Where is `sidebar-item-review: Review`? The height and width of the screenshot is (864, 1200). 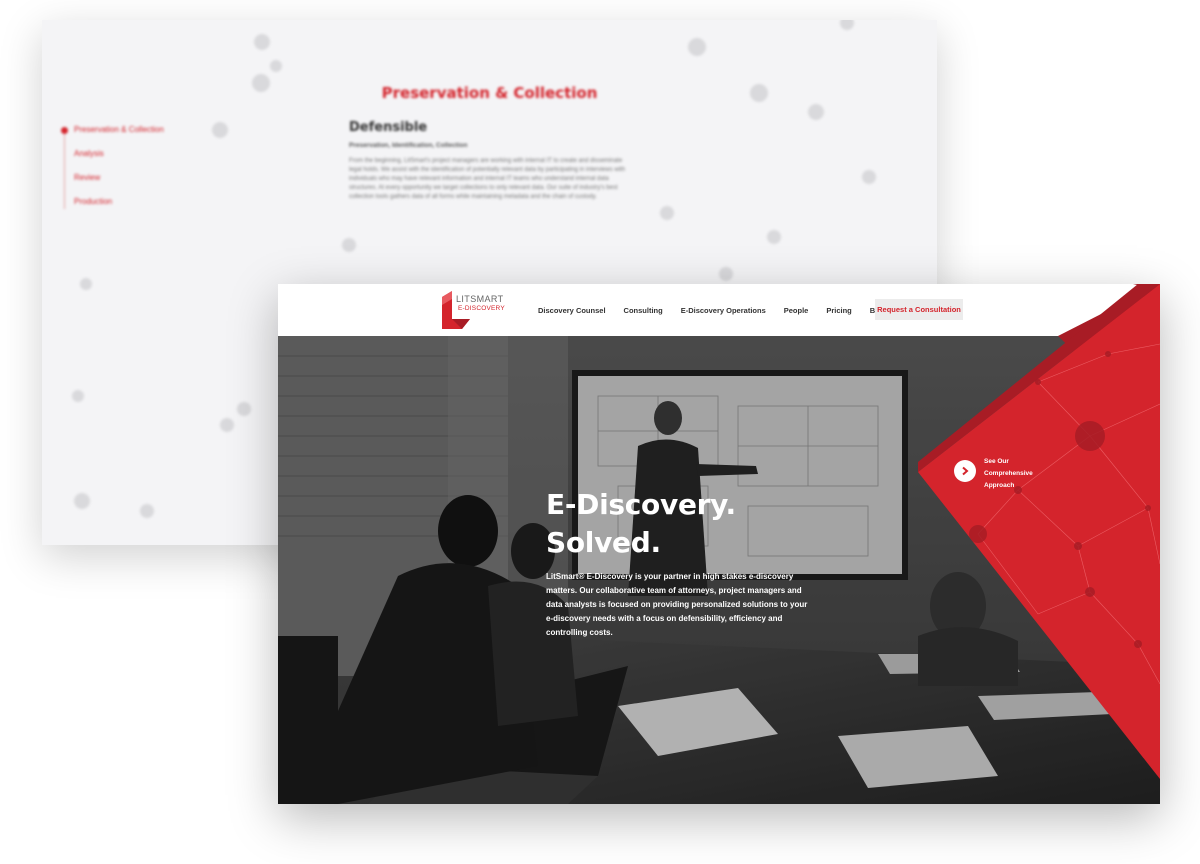
sidebar-item-review: Review is located at coordinates (113, 185).